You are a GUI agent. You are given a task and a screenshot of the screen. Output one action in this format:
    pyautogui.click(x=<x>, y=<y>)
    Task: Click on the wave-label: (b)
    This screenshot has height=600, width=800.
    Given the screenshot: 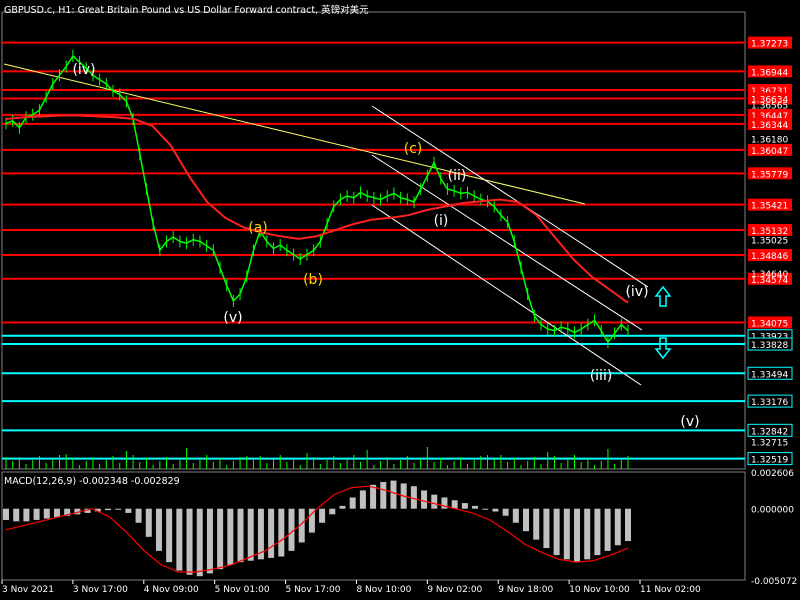 What is the action you would take?
    pyautogui.click(x=313, y=280)
    